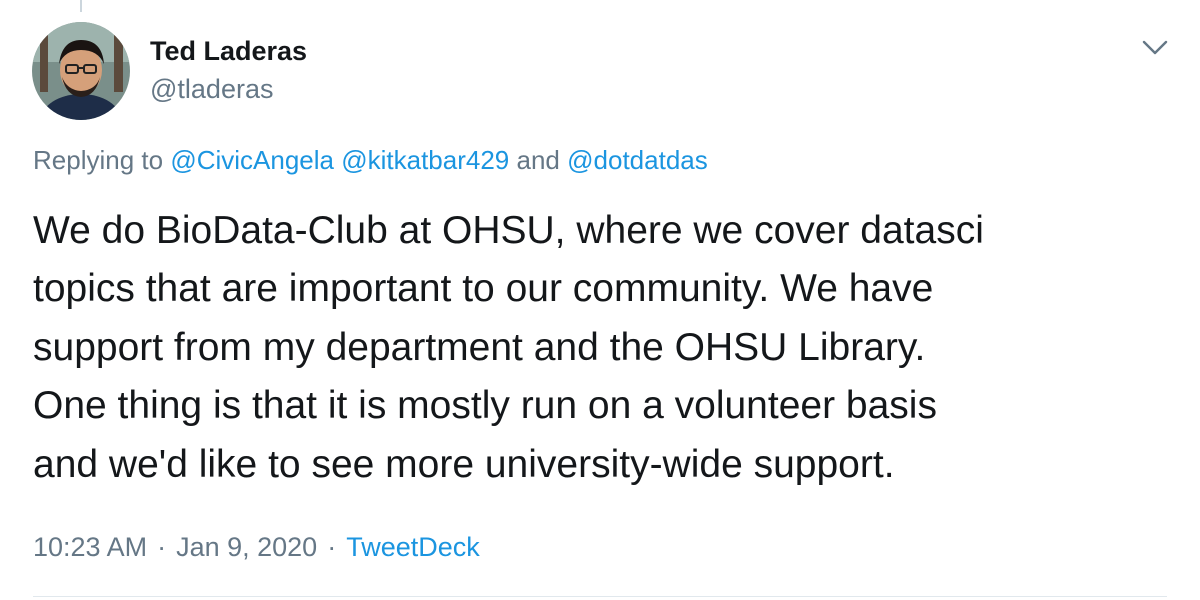 The height and width of the screenshot is (600, 1200). Describe the element at coordinates (538, 160) in the screenshot. I see `reply-context-conjunction: and` at that location.